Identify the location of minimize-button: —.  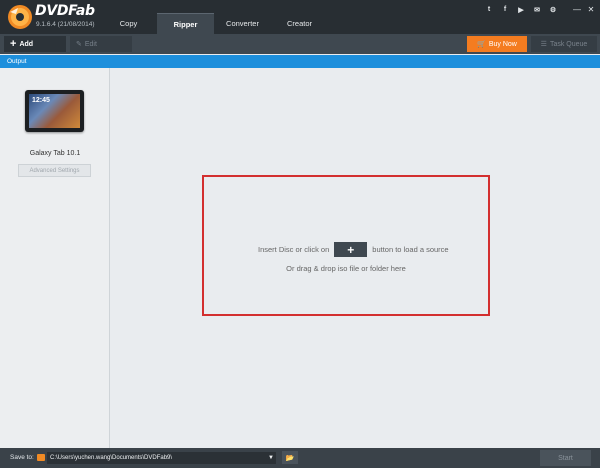
(577, 9).